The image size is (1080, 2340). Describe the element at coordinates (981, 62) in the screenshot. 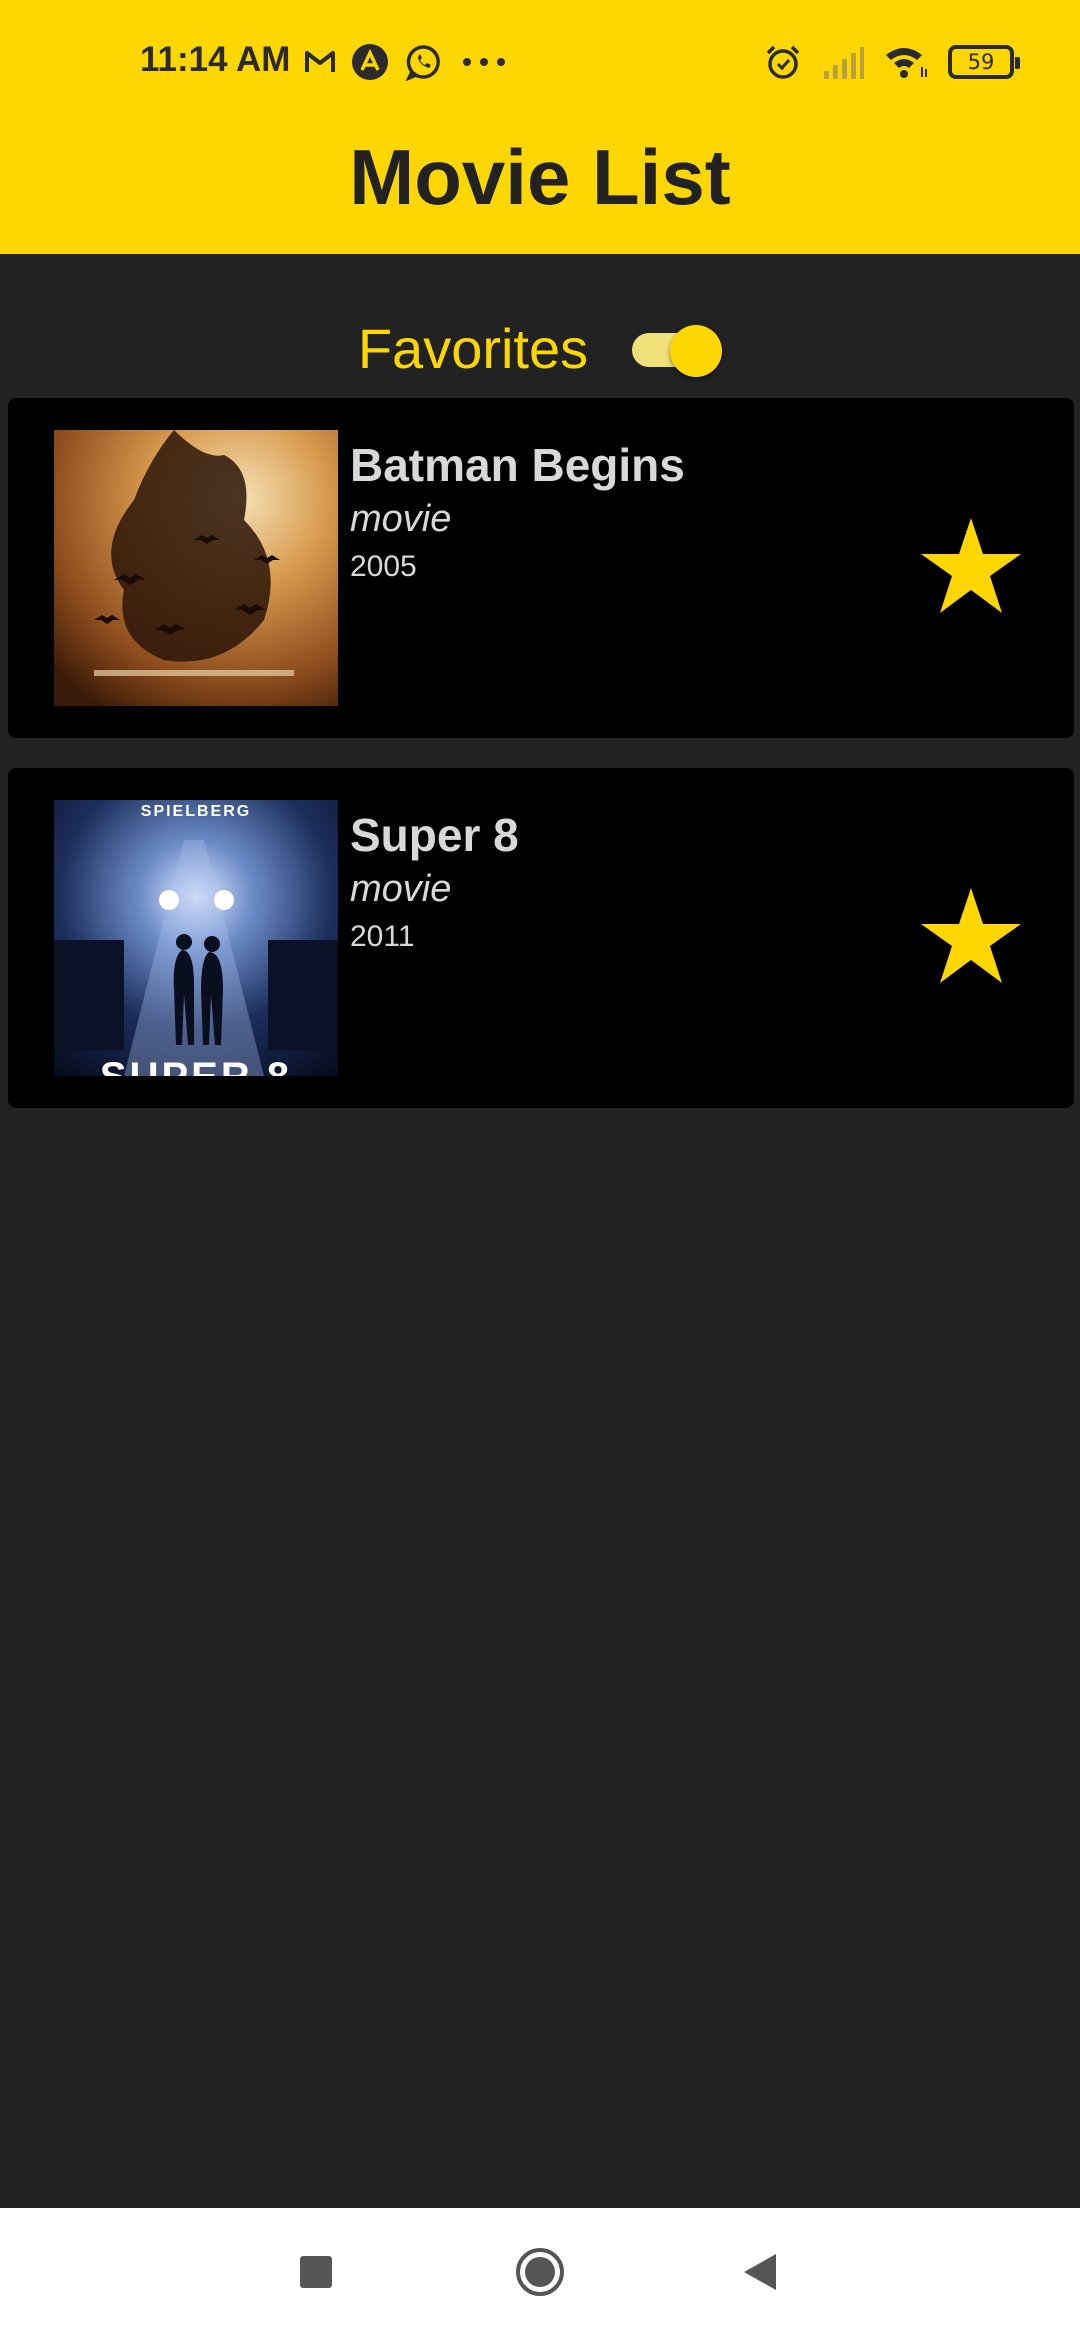

I see `battery-level: 59` at that location.